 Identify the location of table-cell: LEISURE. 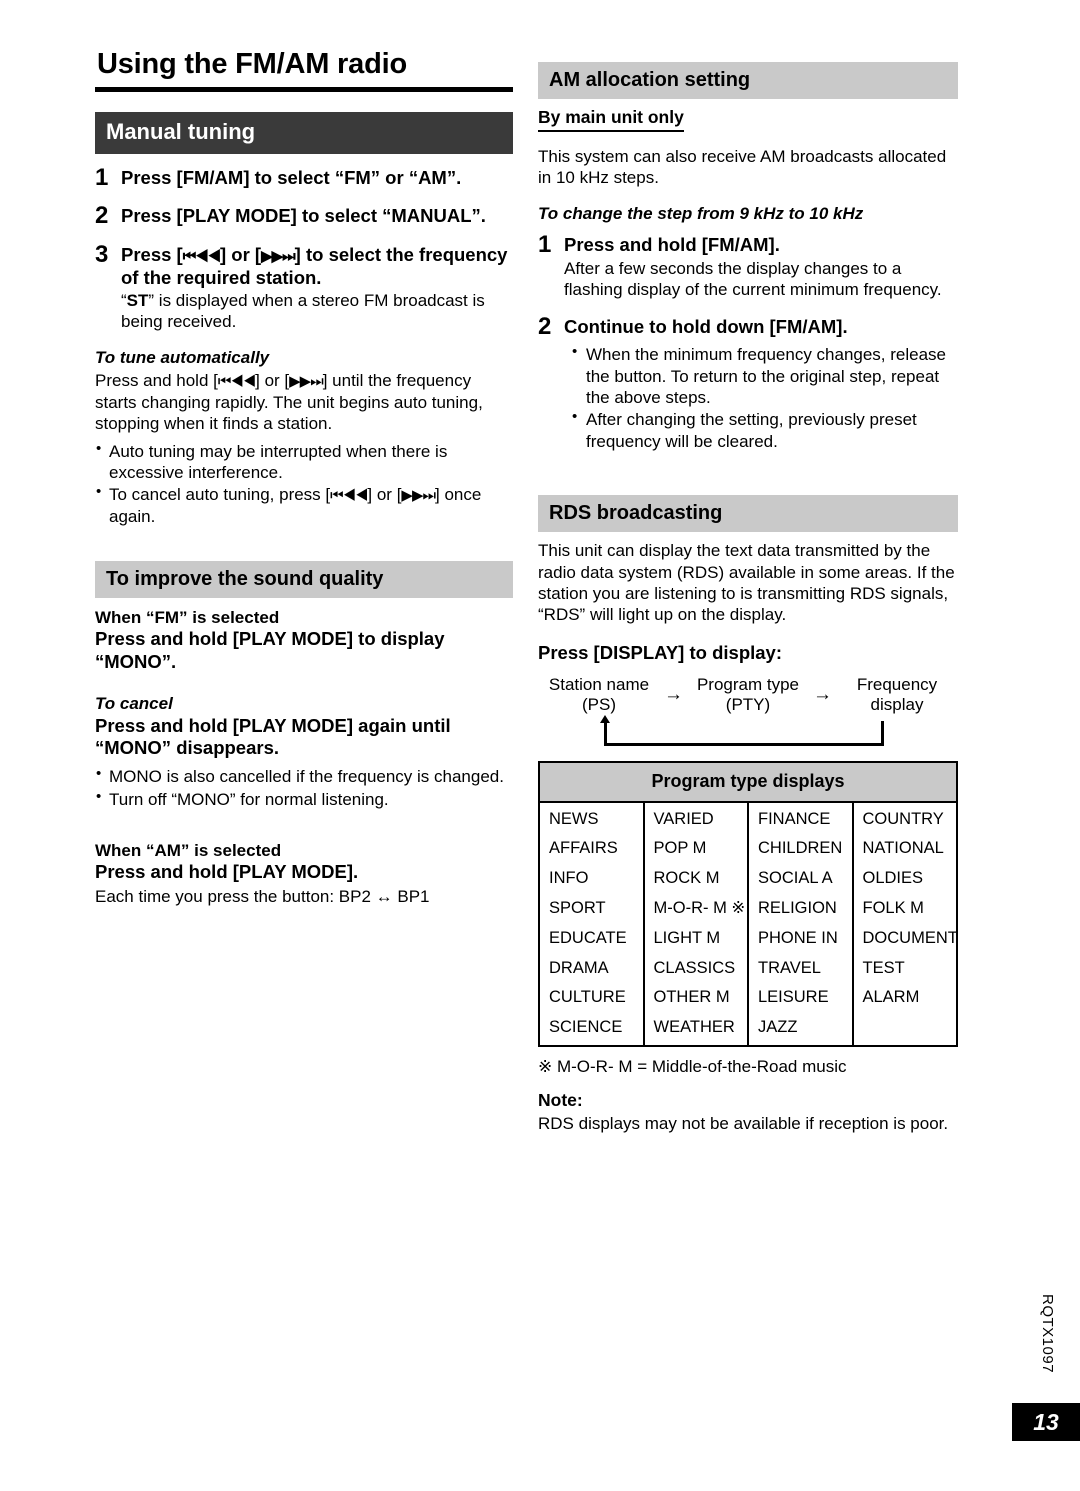
(800, 998).